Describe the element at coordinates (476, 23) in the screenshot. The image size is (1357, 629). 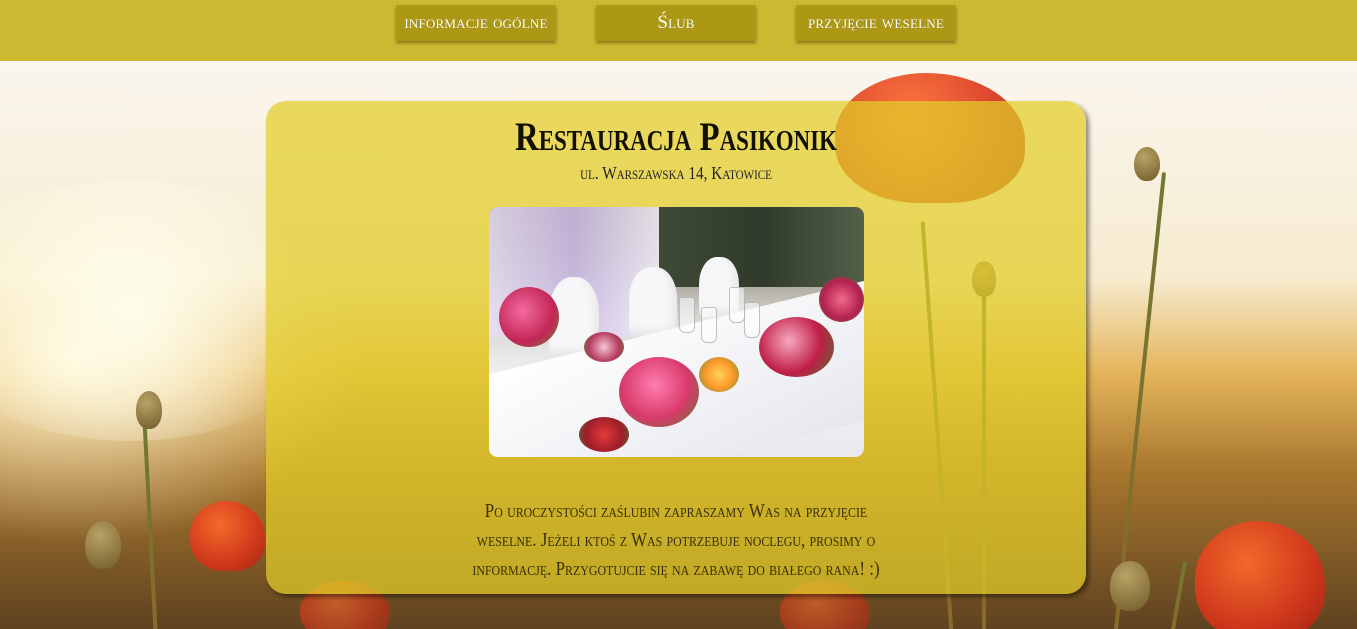
I see `nav-button-general-info: informacje ogólne` at that location.